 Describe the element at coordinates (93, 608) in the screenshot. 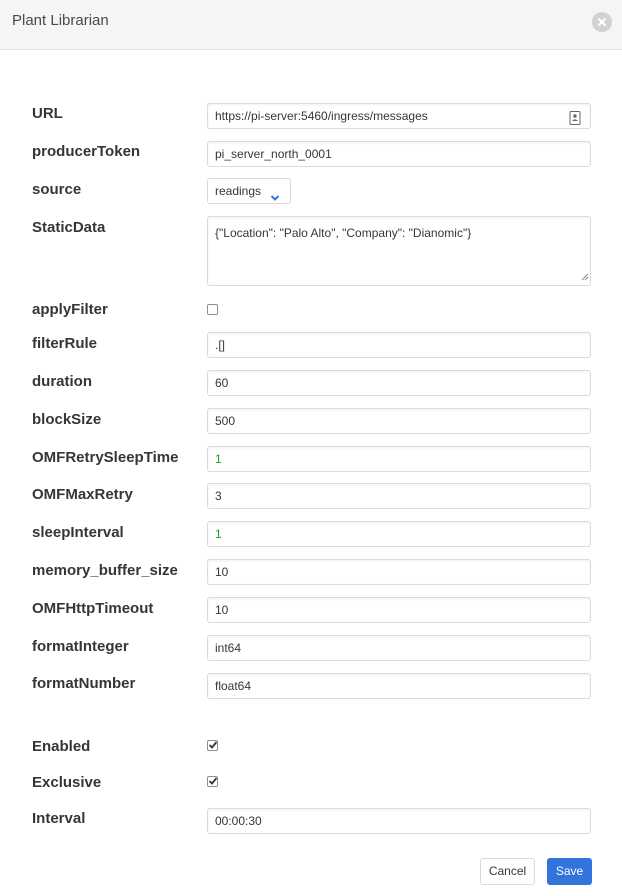

I see `omf-http-timeout-label: OMFHttpTimeout` at that location.